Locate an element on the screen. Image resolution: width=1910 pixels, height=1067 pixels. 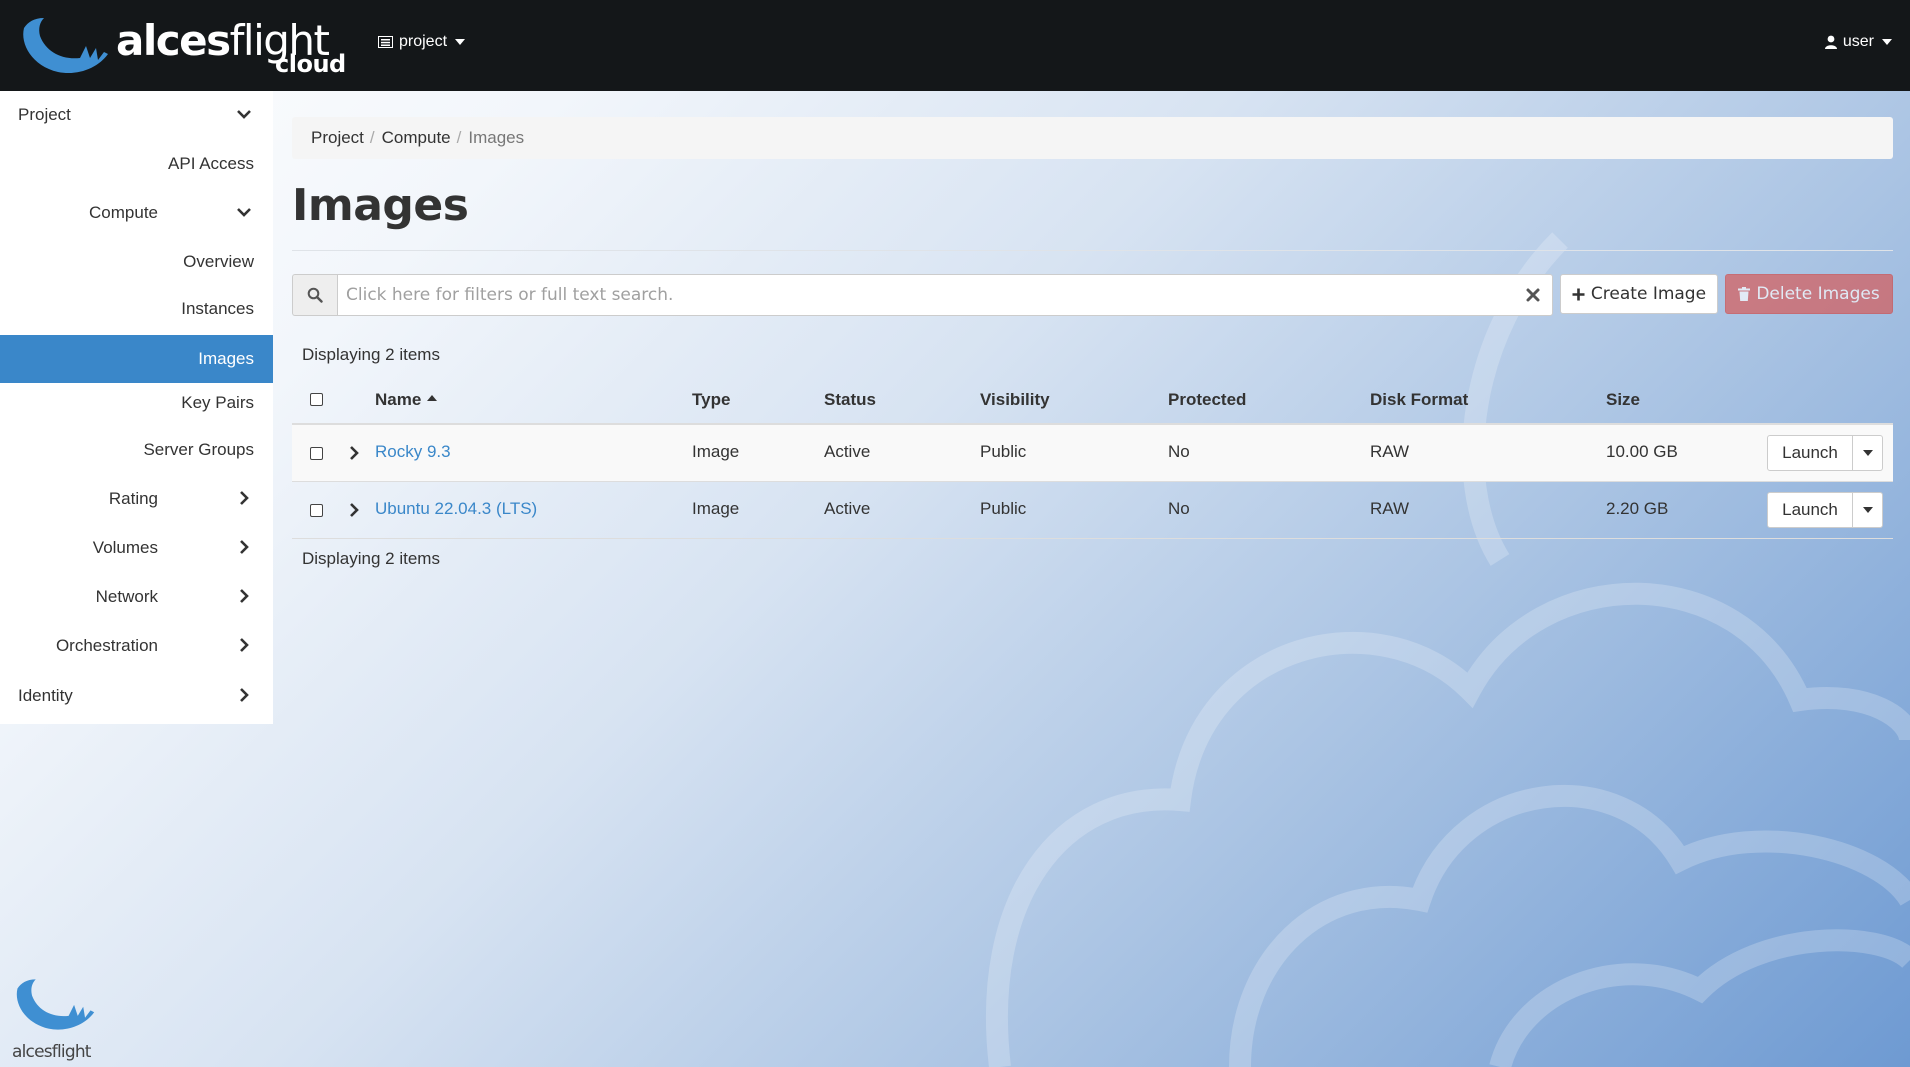
user-dropdown-label: user is located at coordinates (1858, 41).